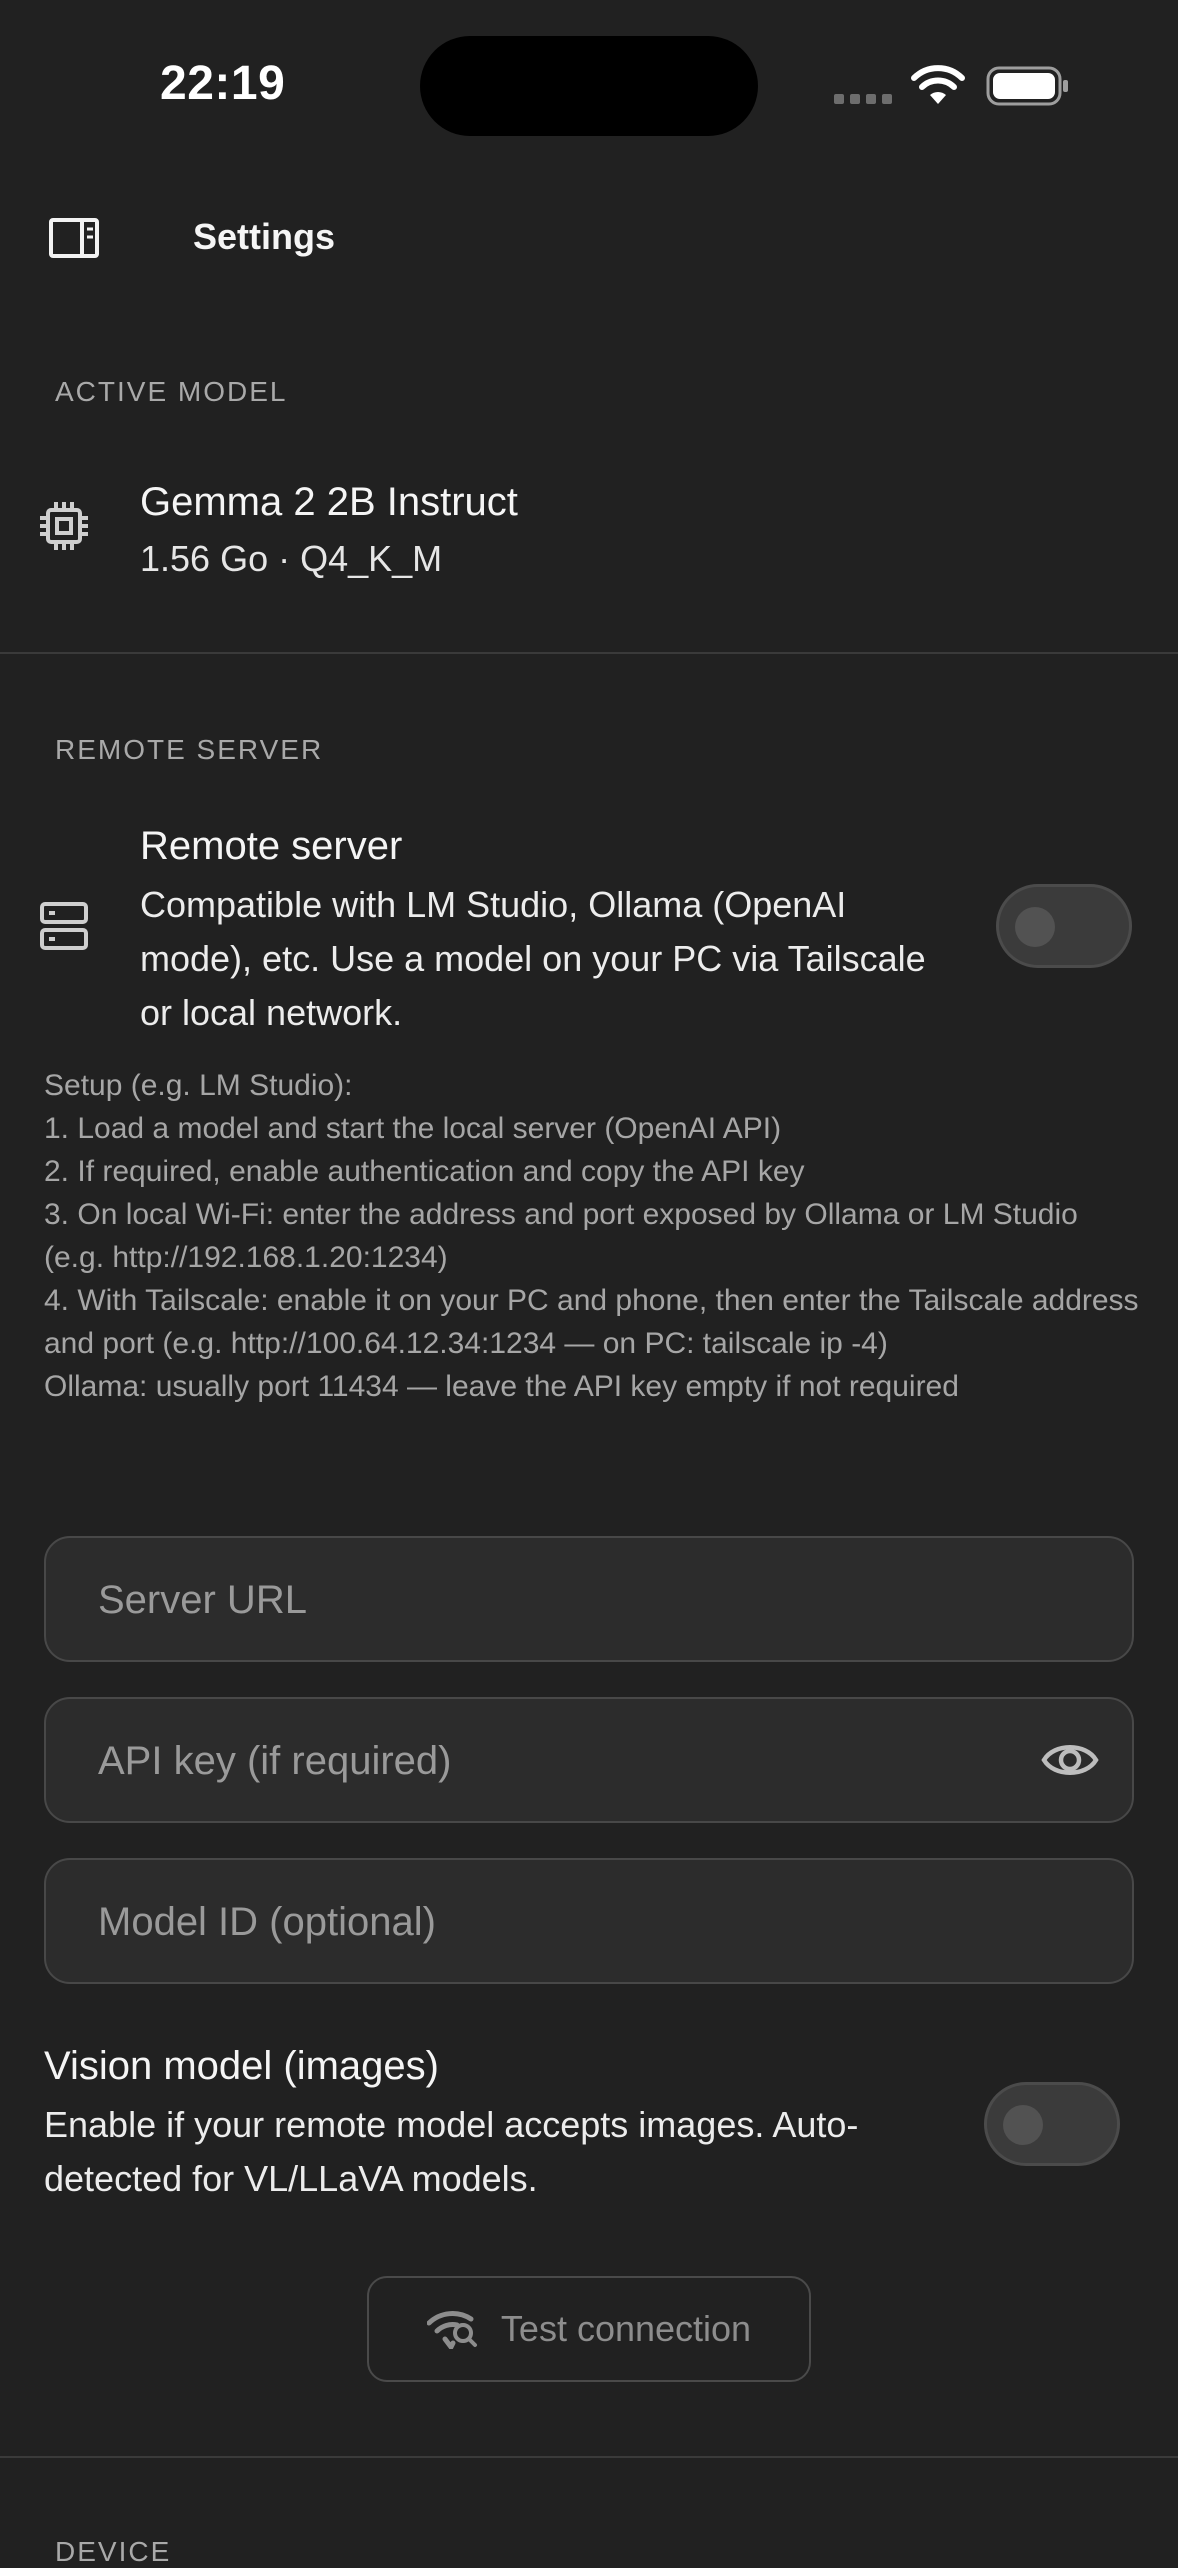 Image resolution: width=1178 pixels, height=2568 pixels. I want to click on section-label-remote-server: REMOTE SERVER, so click(189, 749).